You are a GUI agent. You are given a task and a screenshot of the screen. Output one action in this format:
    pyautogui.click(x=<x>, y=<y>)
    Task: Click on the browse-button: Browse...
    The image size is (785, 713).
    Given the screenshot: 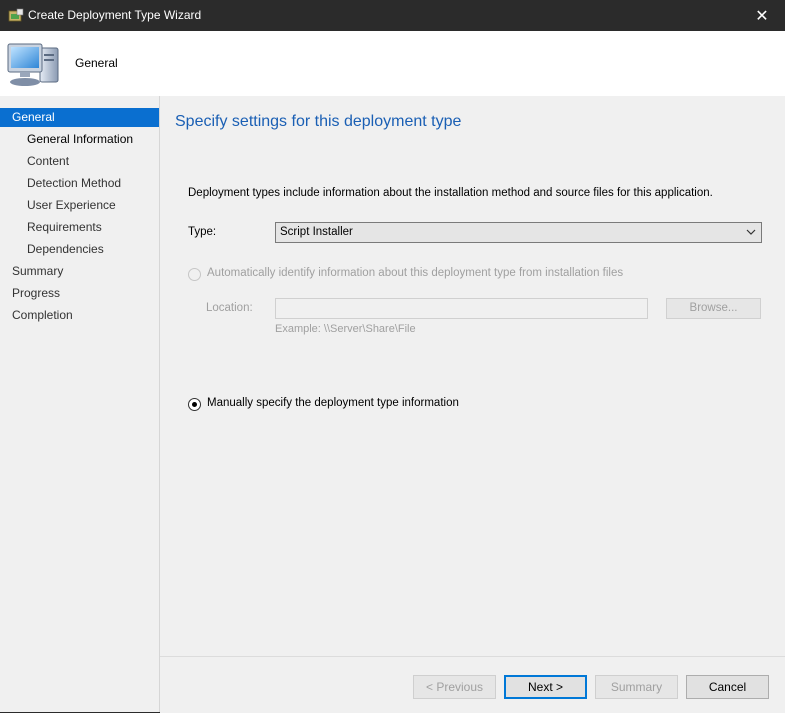 What is the action you would take?
    pyautogui.click(x=713, y=308)
    